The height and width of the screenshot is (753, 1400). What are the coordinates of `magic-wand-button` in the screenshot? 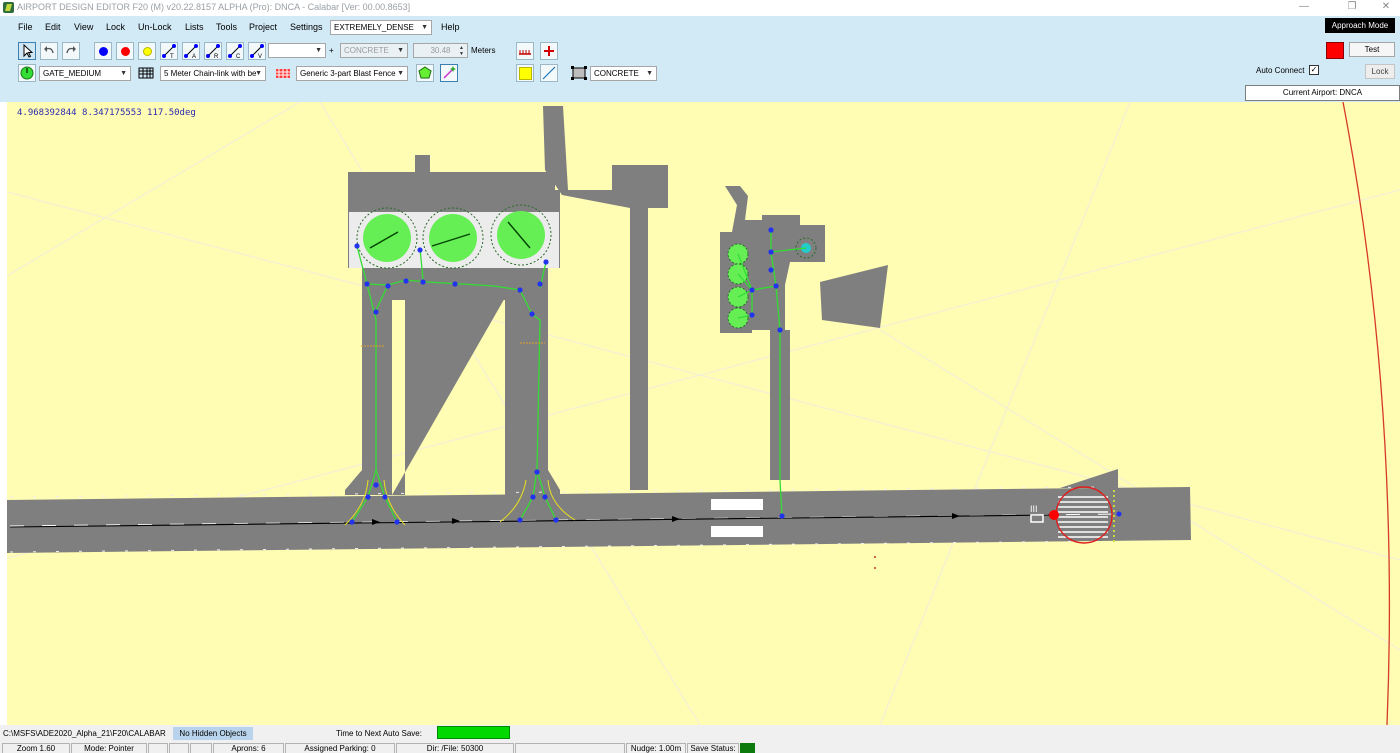 It's located at (449, 73).